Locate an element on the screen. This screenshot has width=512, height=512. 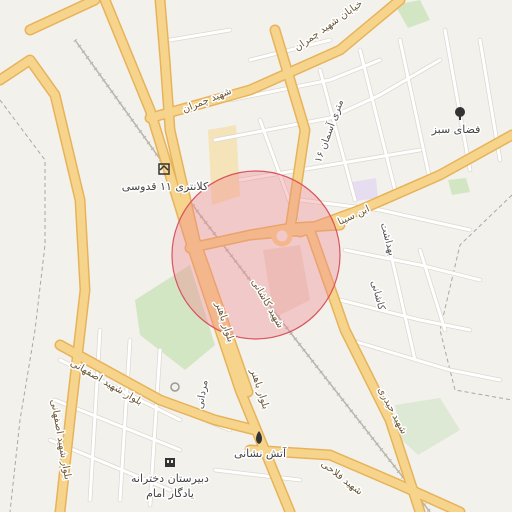
poi-label: یادگار امام is located at coordinates (170, 493).